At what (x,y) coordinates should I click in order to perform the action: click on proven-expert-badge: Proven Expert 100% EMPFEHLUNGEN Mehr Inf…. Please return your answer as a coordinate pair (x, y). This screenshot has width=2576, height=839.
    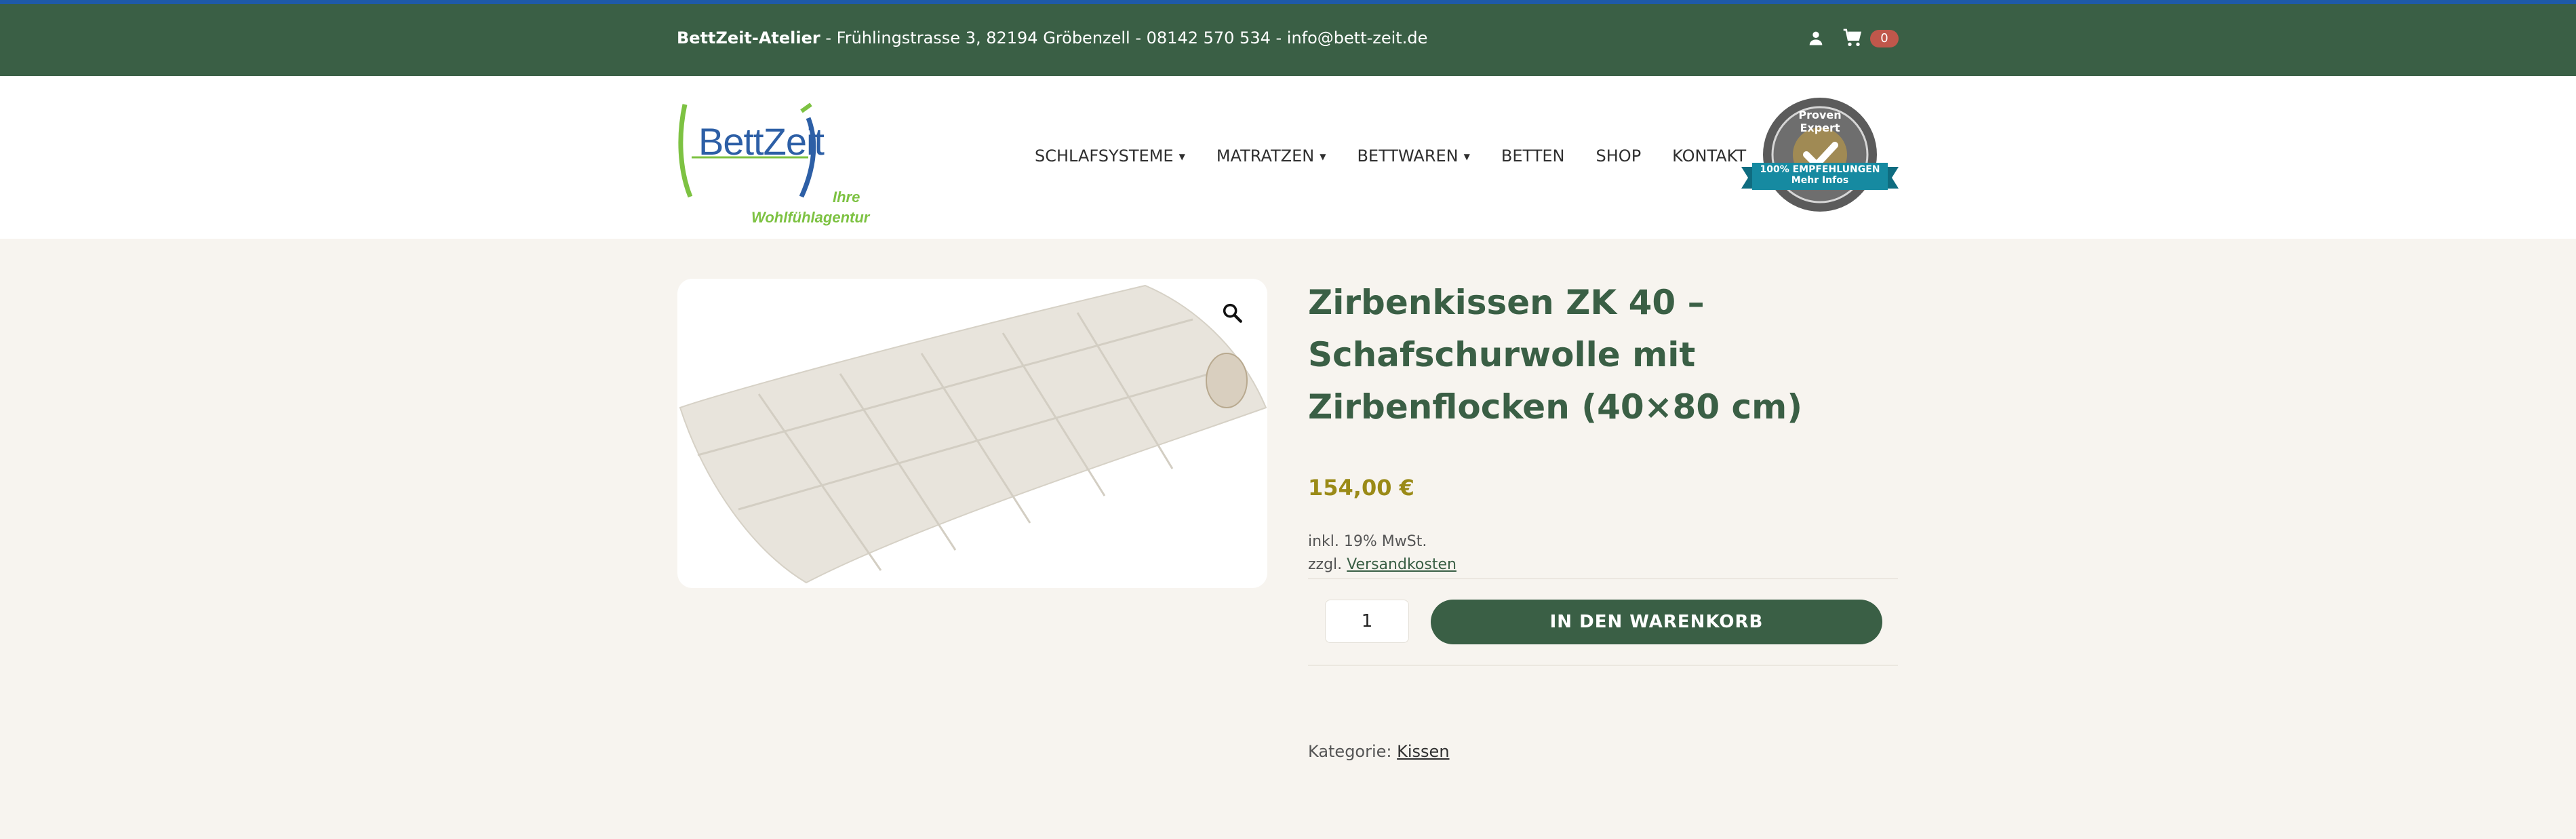
    Looking at the image, I should click on (1820, 160).